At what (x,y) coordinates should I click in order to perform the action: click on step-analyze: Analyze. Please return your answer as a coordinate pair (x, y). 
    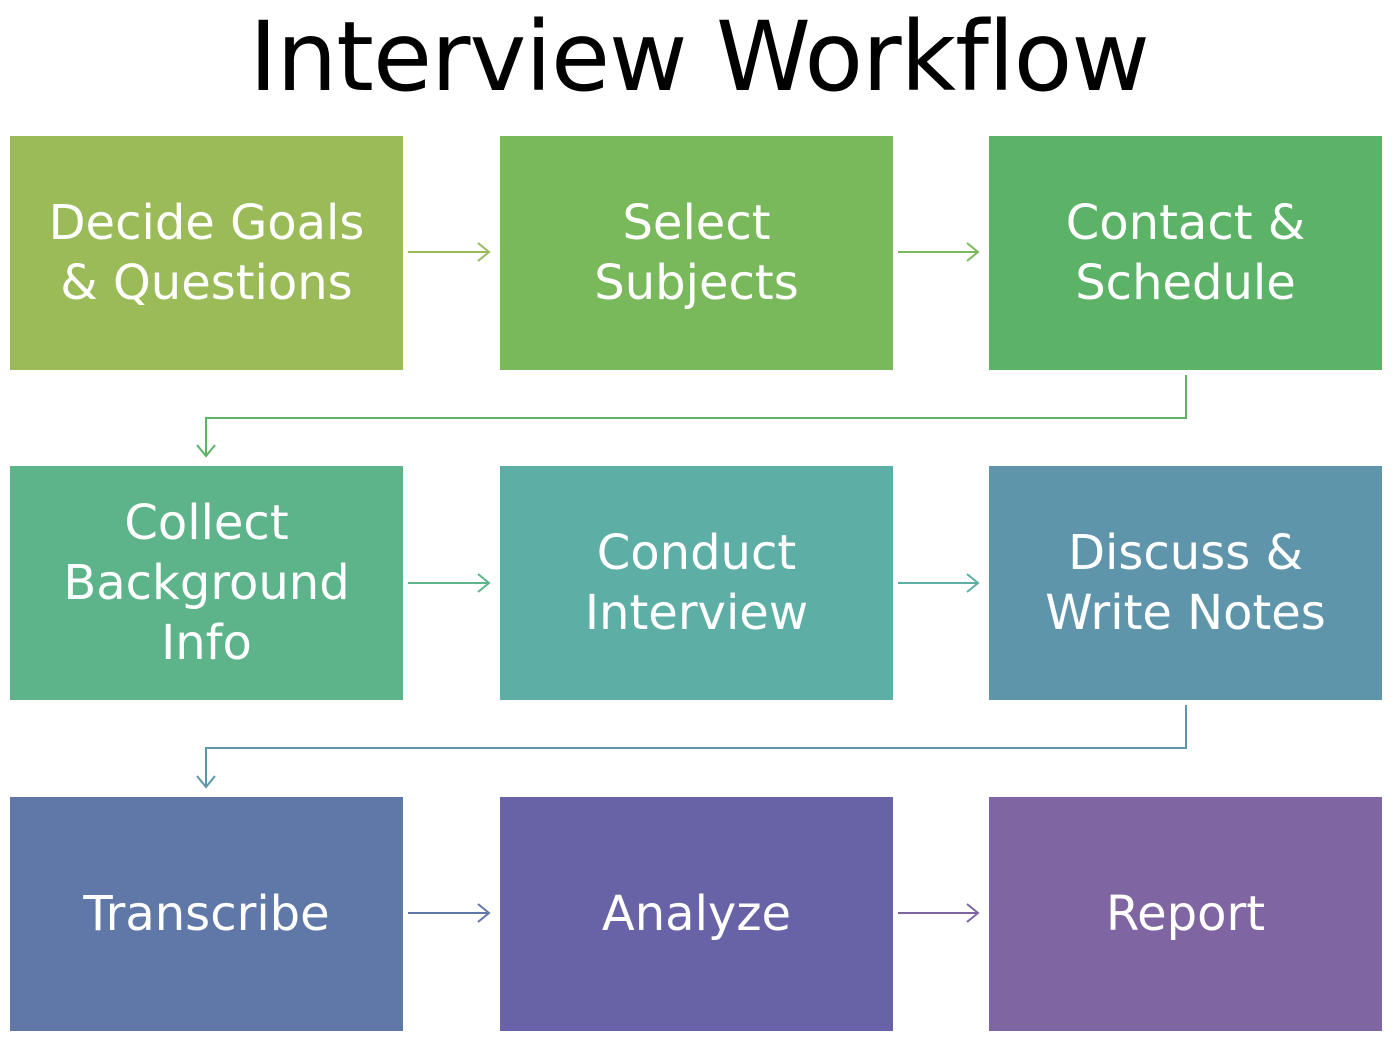
    Looking at the image, I should click on (696, 914).